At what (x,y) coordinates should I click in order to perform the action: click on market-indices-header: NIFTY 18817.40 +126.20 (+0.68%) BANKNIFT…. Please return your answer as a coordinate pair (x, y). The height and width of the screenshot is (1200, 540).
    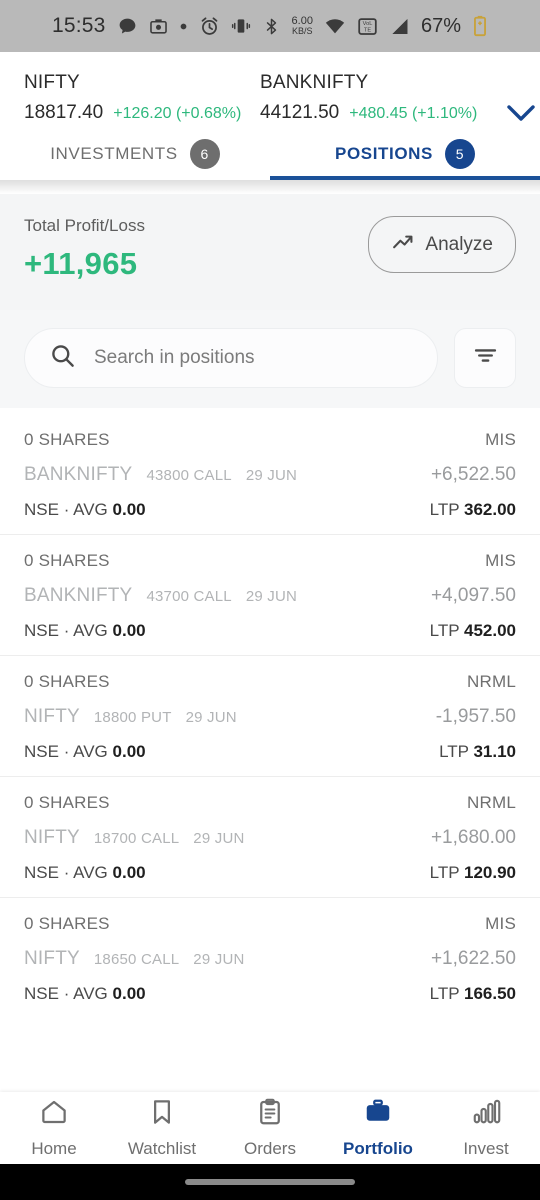
    Looking at the image, I should click on (270, 90).